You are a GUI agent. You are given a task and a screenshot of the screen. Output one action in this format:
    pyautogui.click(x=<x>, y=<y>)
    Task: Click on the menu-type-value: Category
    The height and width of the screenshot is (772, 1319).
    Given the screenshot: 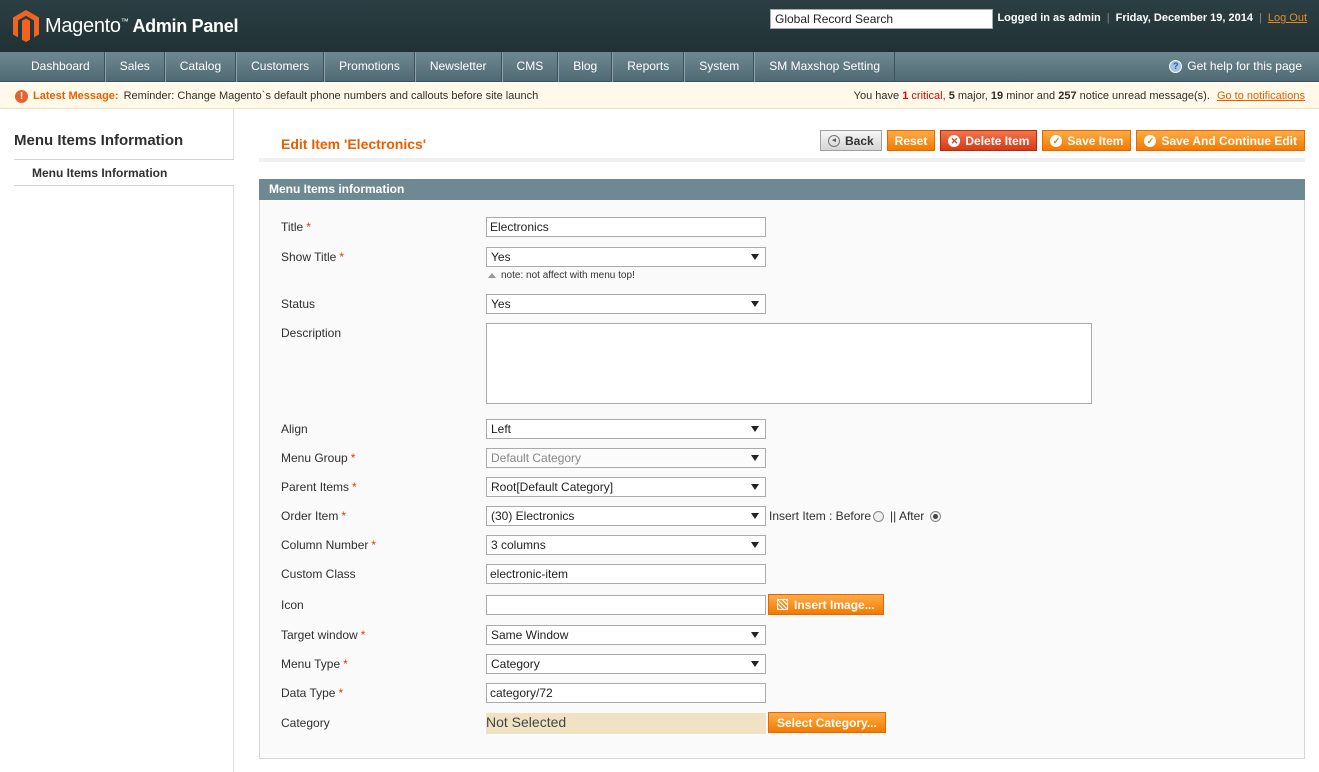 What is the action you would take?
    pyautogui.click(x=515, y=664)
    